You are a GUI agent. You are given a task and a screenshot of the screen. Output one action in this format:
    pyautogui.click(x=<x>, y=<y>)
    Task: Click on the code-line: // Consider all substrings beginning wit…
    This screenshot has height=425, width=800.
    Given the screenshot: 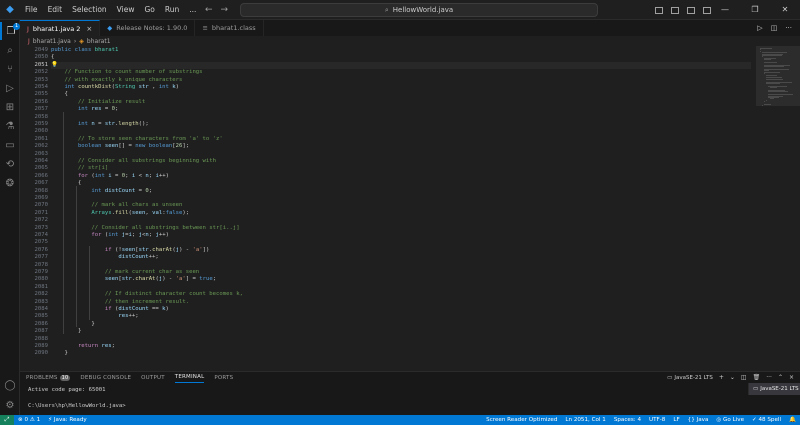 What is the action you would take?
    pyautogui.click(x=133, y=161)
    